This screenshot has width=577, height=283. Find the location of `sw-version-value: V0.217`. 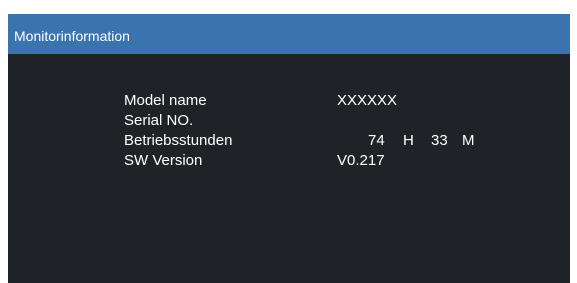

sw-version-value: V0.217 is located at coordinates (361, 160).